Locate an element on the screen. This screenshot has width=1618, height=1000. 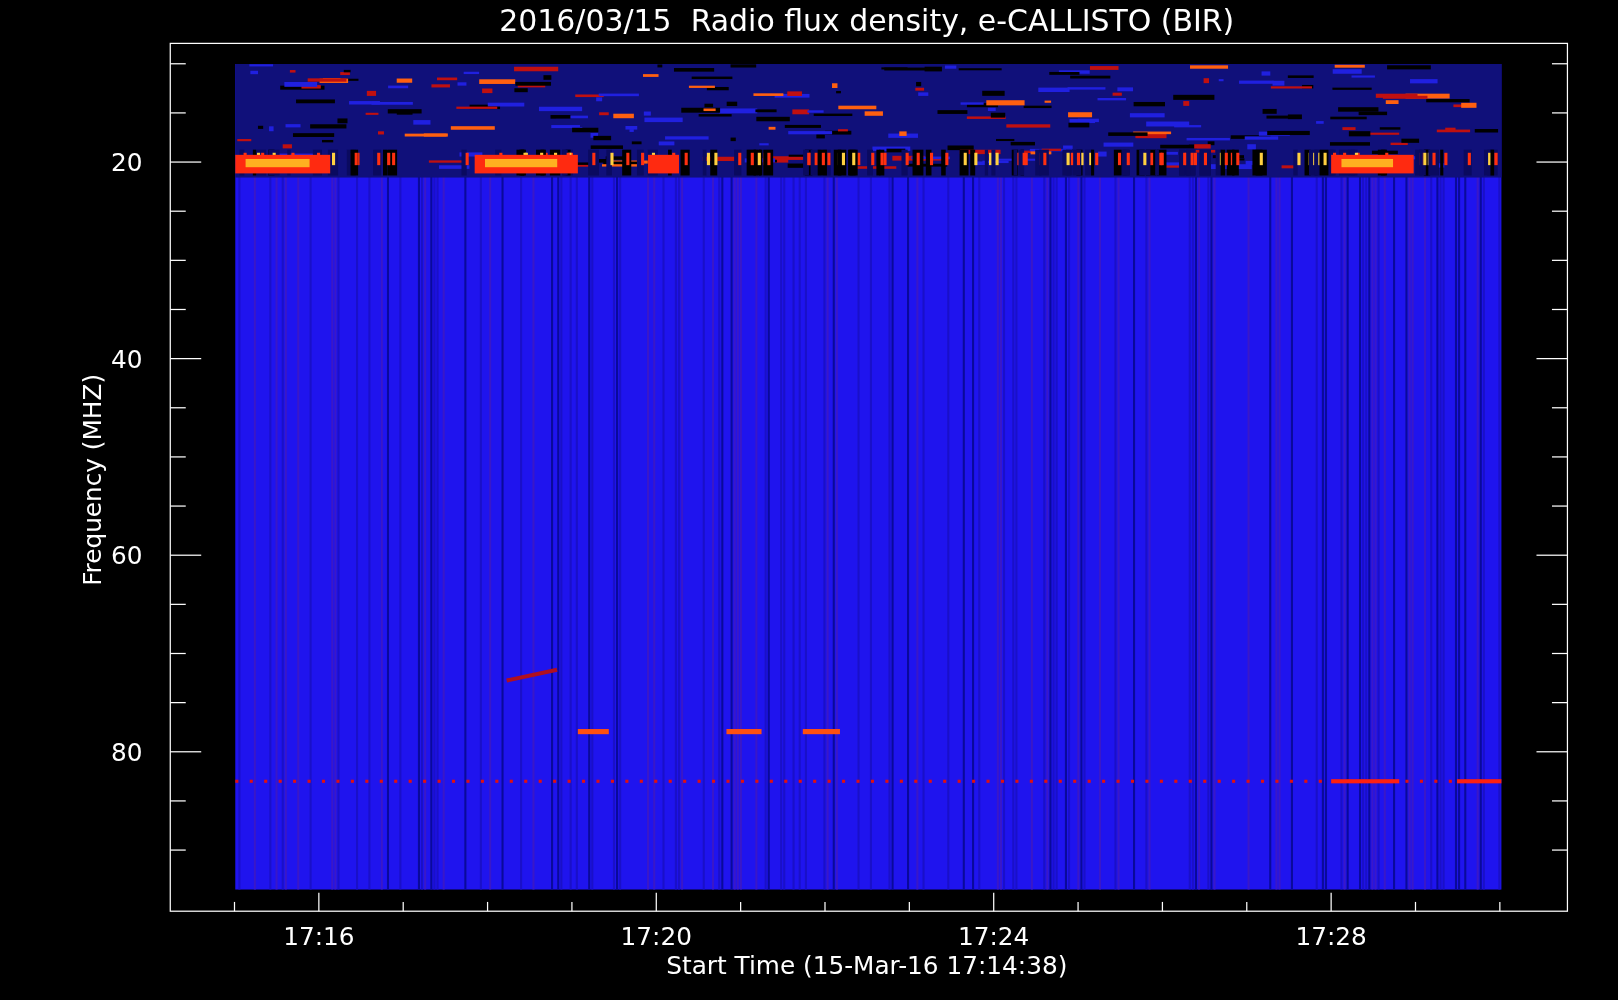
y-tick-label: 40 is located at coordinates (126, 359).